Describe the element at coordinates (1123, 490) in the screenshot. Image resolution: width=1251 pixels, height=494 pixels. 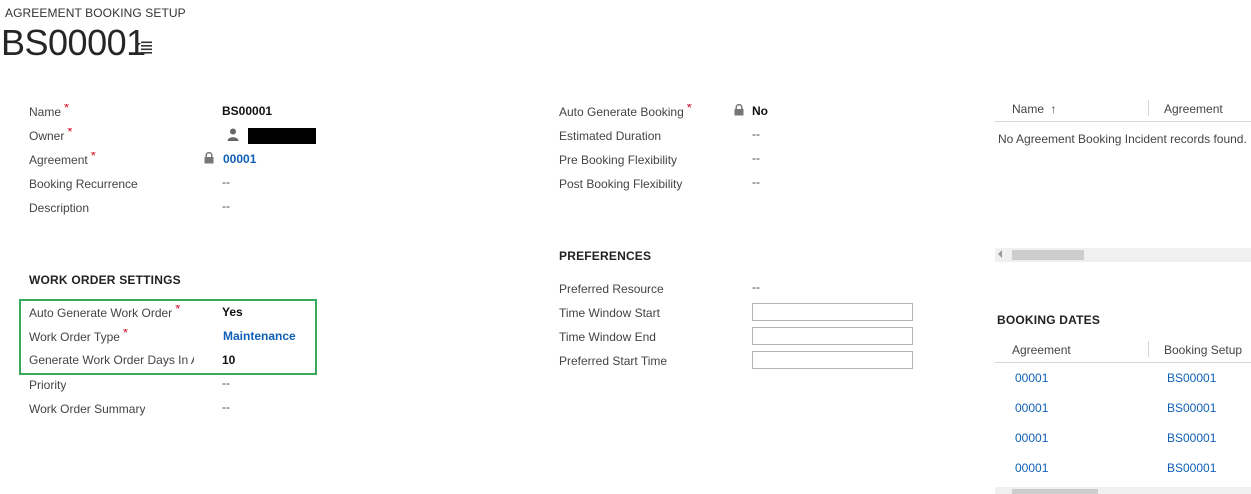
I see `booking-dates-horizontal-scrollbar` at that location.